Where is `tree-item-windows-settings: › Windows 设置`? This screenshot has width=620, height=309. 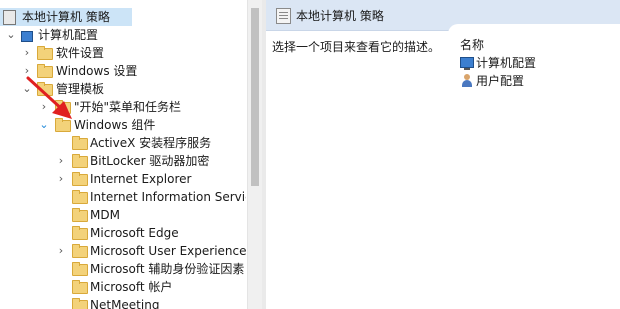
tree-item-windows-settings: › Windows 设置 is located at coordinates (123, 71).